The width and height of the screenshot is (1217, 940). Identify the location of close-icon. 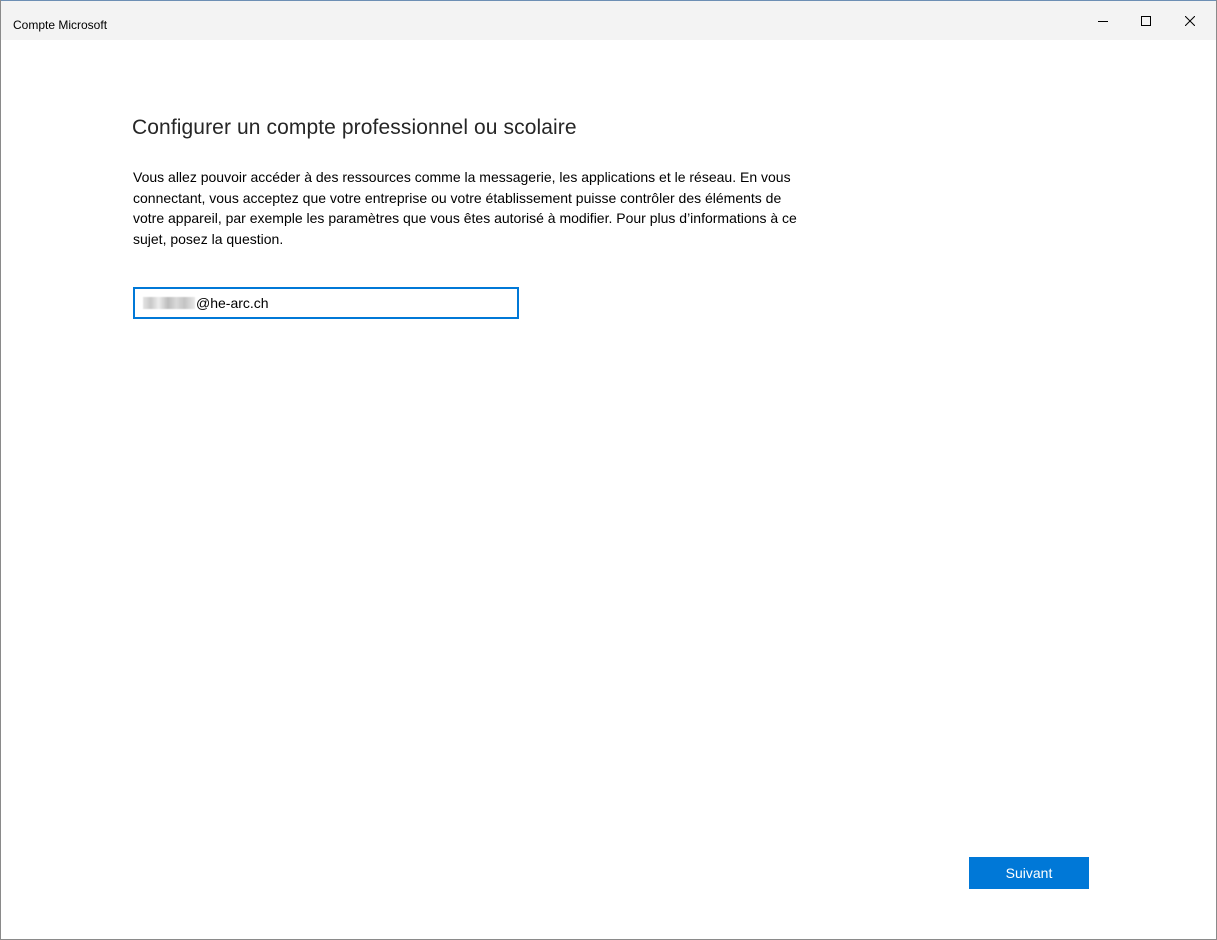
(1190, 21).